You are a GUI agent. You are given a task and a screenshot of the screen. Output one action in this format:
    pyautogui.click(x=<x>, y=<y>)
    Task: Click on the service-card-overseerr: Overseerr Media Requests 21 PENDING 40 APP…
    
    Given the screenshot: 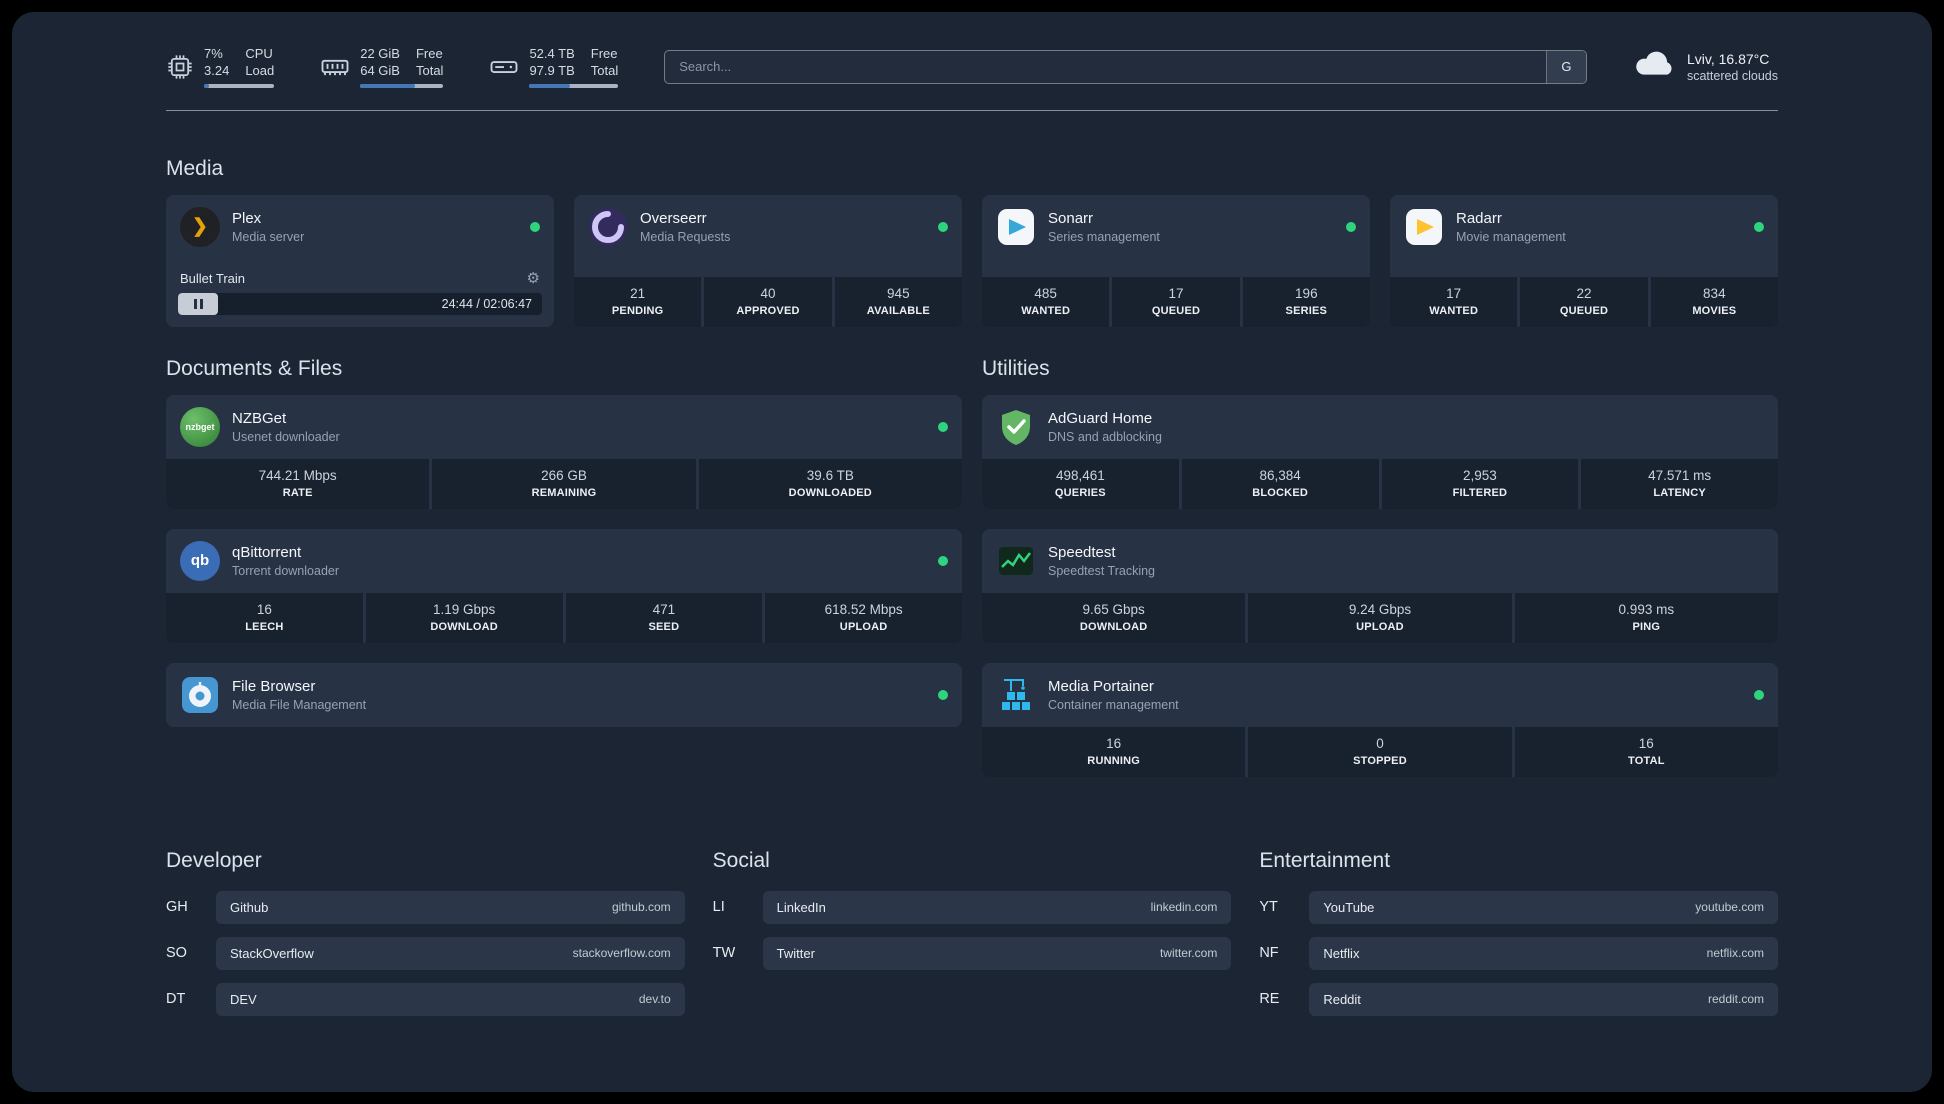 What is the action you would take?
    pyautogui.click(x=768, y=260)
    